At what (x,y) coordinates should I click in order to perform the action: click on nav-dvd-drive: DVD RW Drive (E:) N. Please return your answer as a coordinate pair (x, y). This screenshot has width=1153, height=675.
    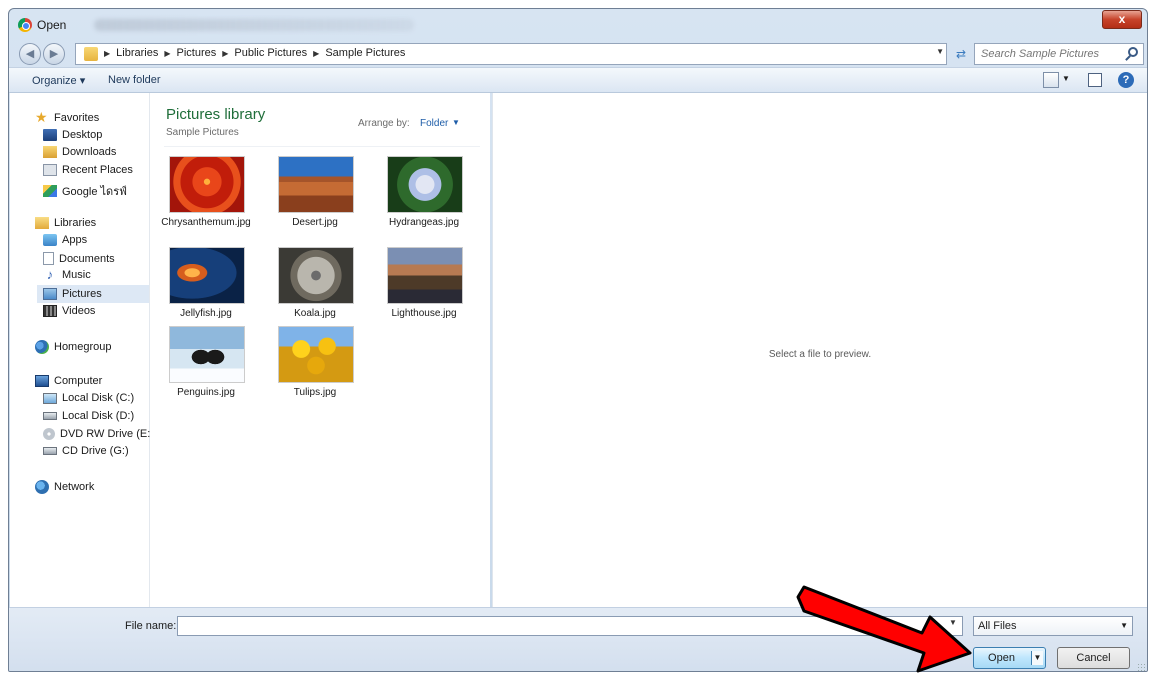
    Looking at the image, I should click on (104, 434).